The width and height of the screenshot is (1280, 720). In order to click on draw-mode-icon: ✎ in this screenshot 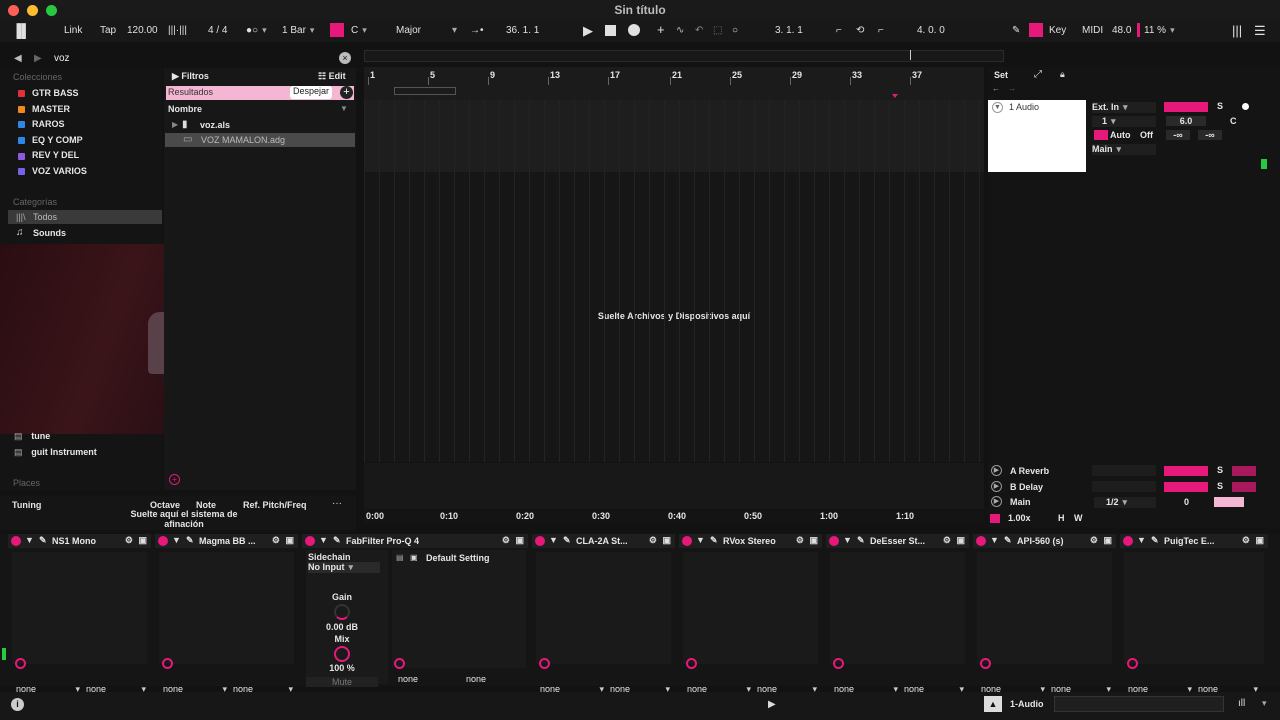, I will do `click(1016, 30)`.